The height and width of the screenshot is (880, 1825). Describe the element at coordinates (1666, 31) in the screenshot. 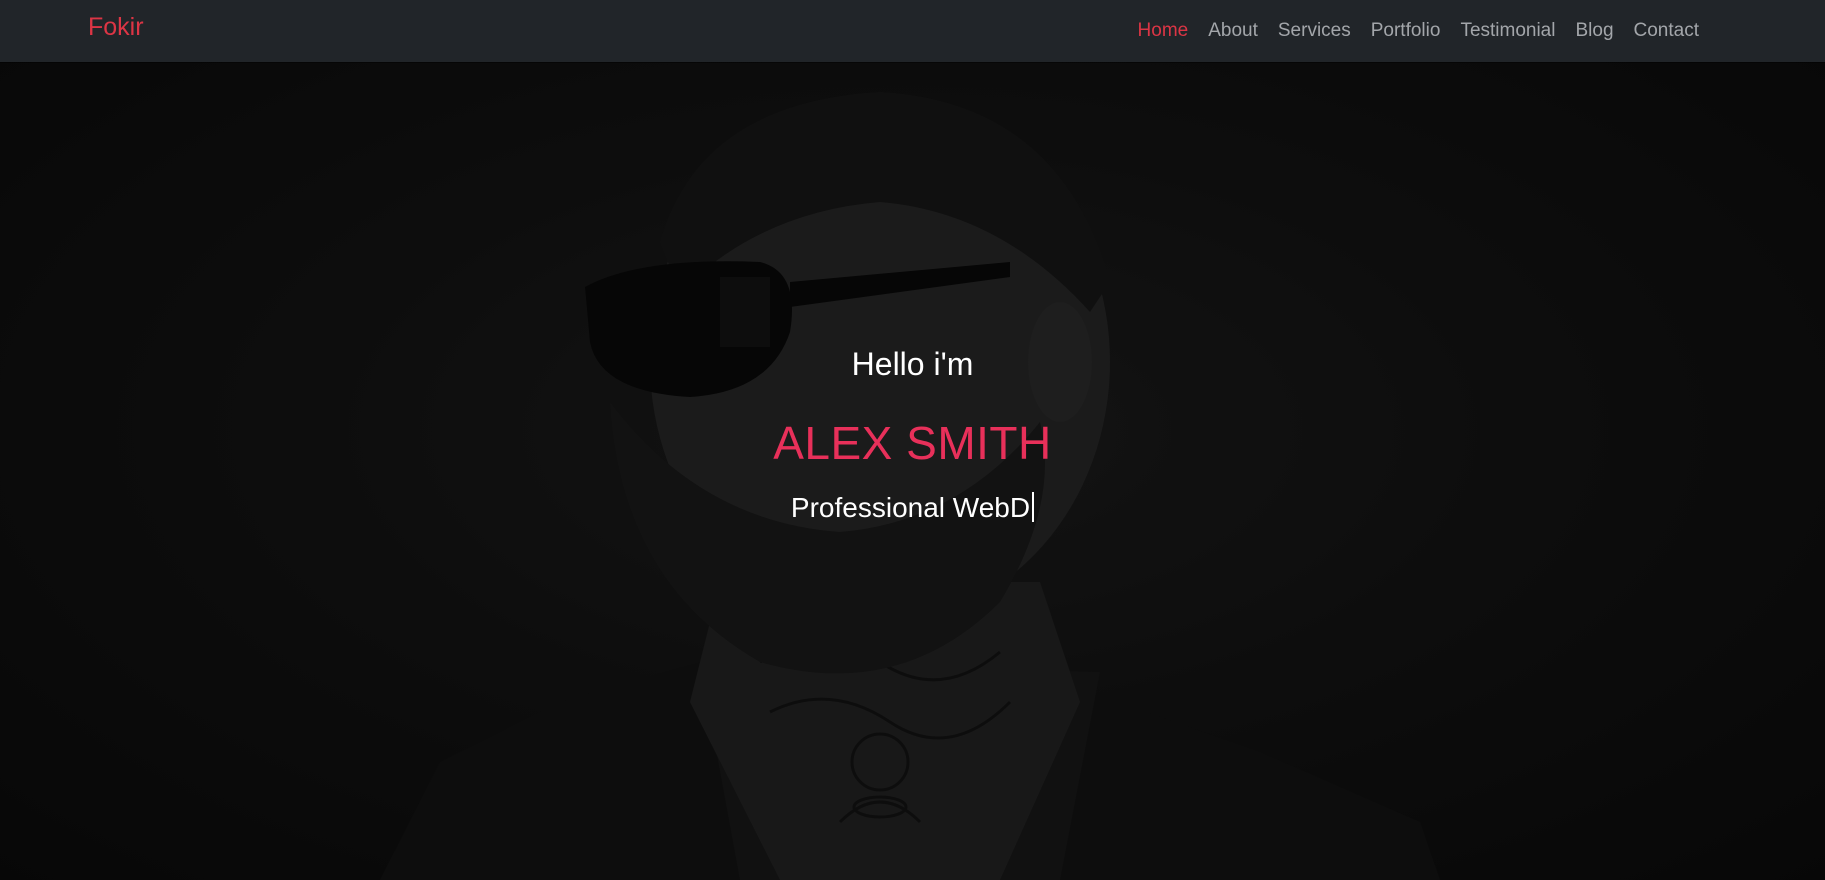

I see `nav-item-contact: Contact` at that location.